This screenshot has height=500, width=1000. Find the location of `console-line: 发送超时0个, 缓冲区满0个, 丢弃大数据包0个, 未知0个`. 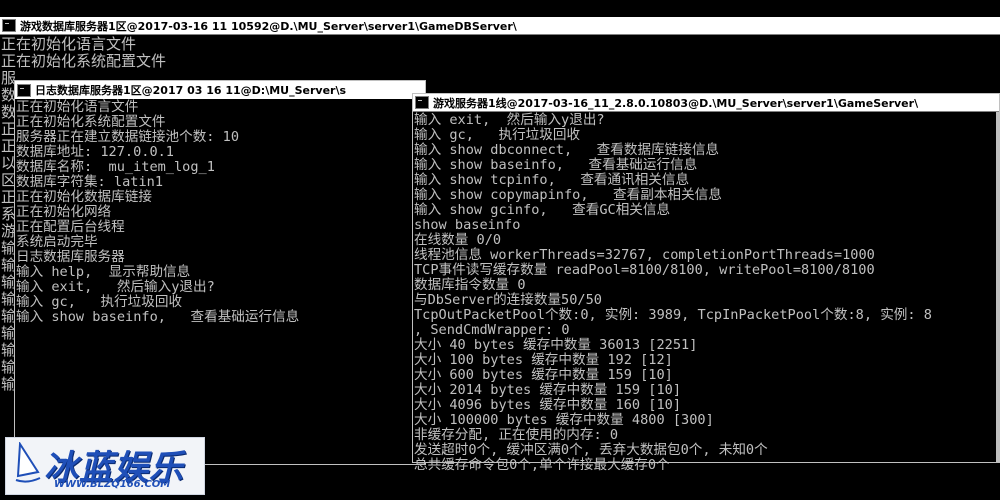

console-line: 发送超时0个, 缓冲区满0个, 丢弃大数据包0个, 未知0个 is located at coordinates (591, 450).